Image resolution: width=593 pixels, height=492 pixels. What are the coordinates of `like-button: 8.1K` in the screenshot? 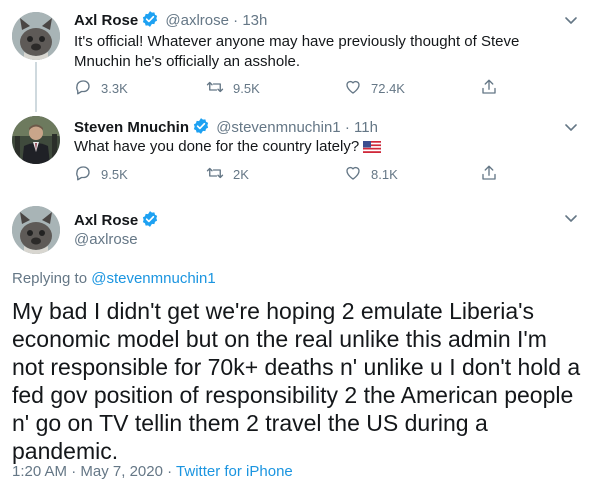 It's located at (371, 174).